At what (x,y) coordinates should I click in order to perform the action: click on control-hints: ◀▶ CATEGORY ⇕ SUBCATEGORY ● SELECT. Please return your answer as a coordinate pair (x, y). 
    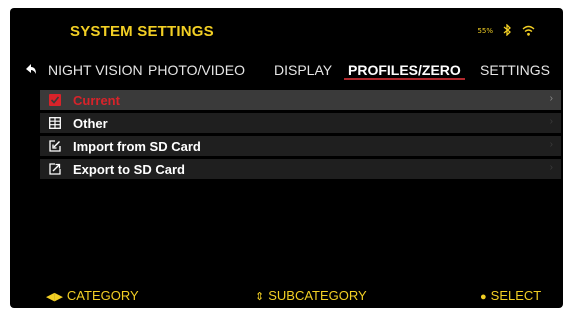
    Looking at the image, I should click on (286, 297).